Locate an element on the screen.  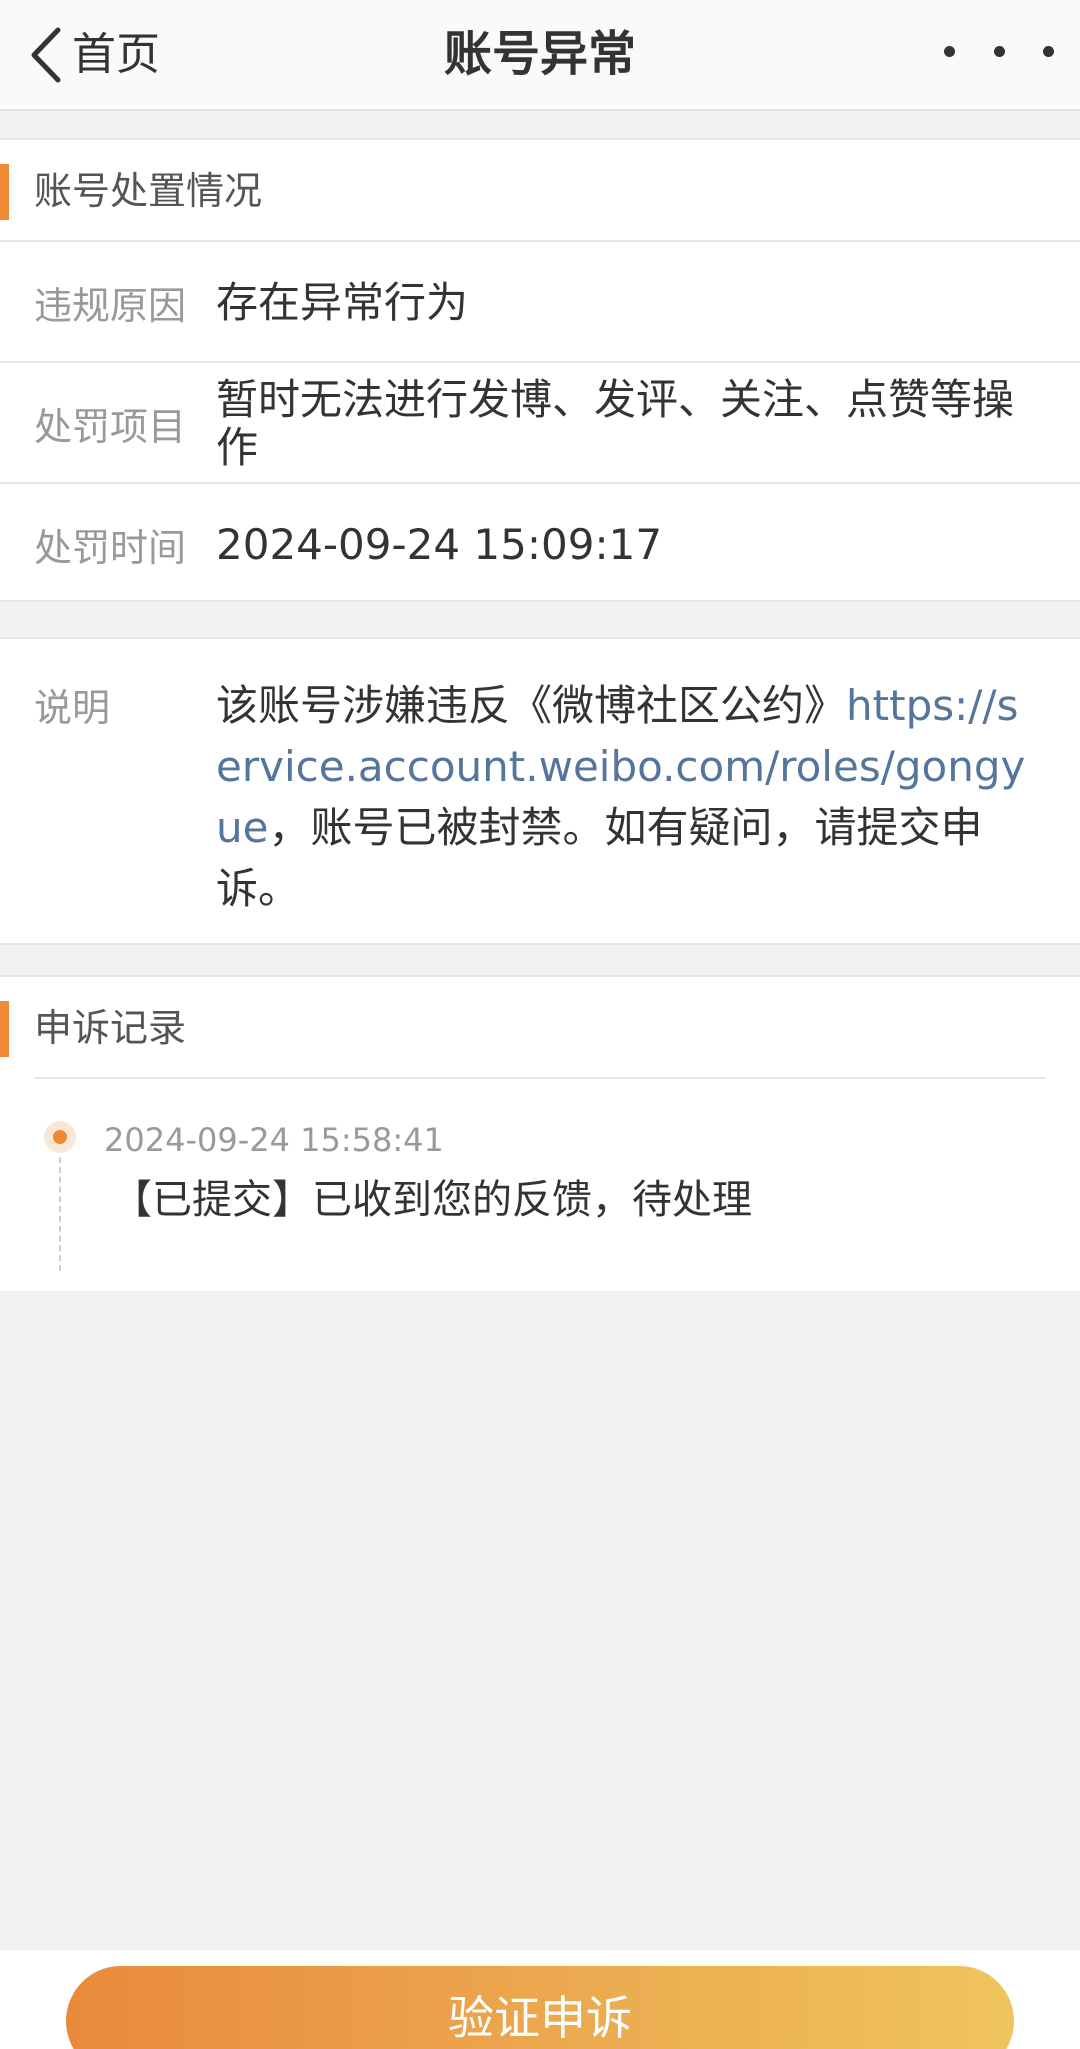
record-text: 【已提交】已收到您的反馈，待处理 is located at coordinates (432, 1200).